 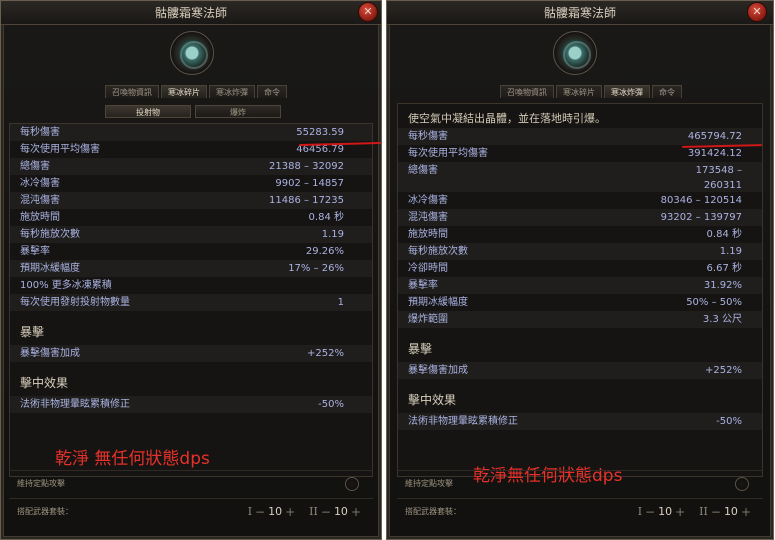 What do you see at coordinates (304, 512) in the screenshot?
I see `weapon-set-controls: I − 10 + II − 10 +` at bounding box center [304, 512].